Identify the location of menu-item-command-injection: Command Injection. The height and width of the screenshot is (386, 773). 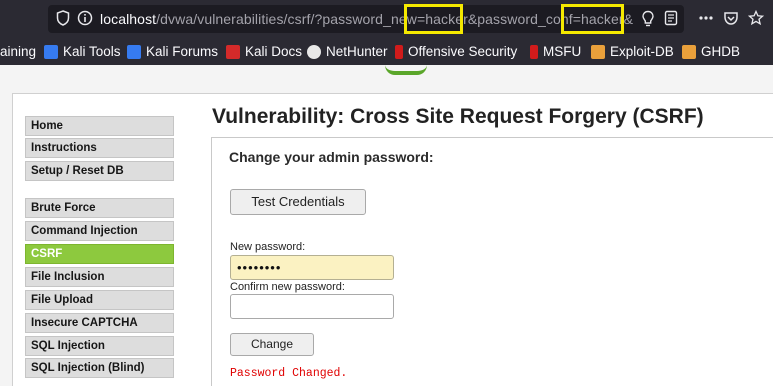
(99, 231).